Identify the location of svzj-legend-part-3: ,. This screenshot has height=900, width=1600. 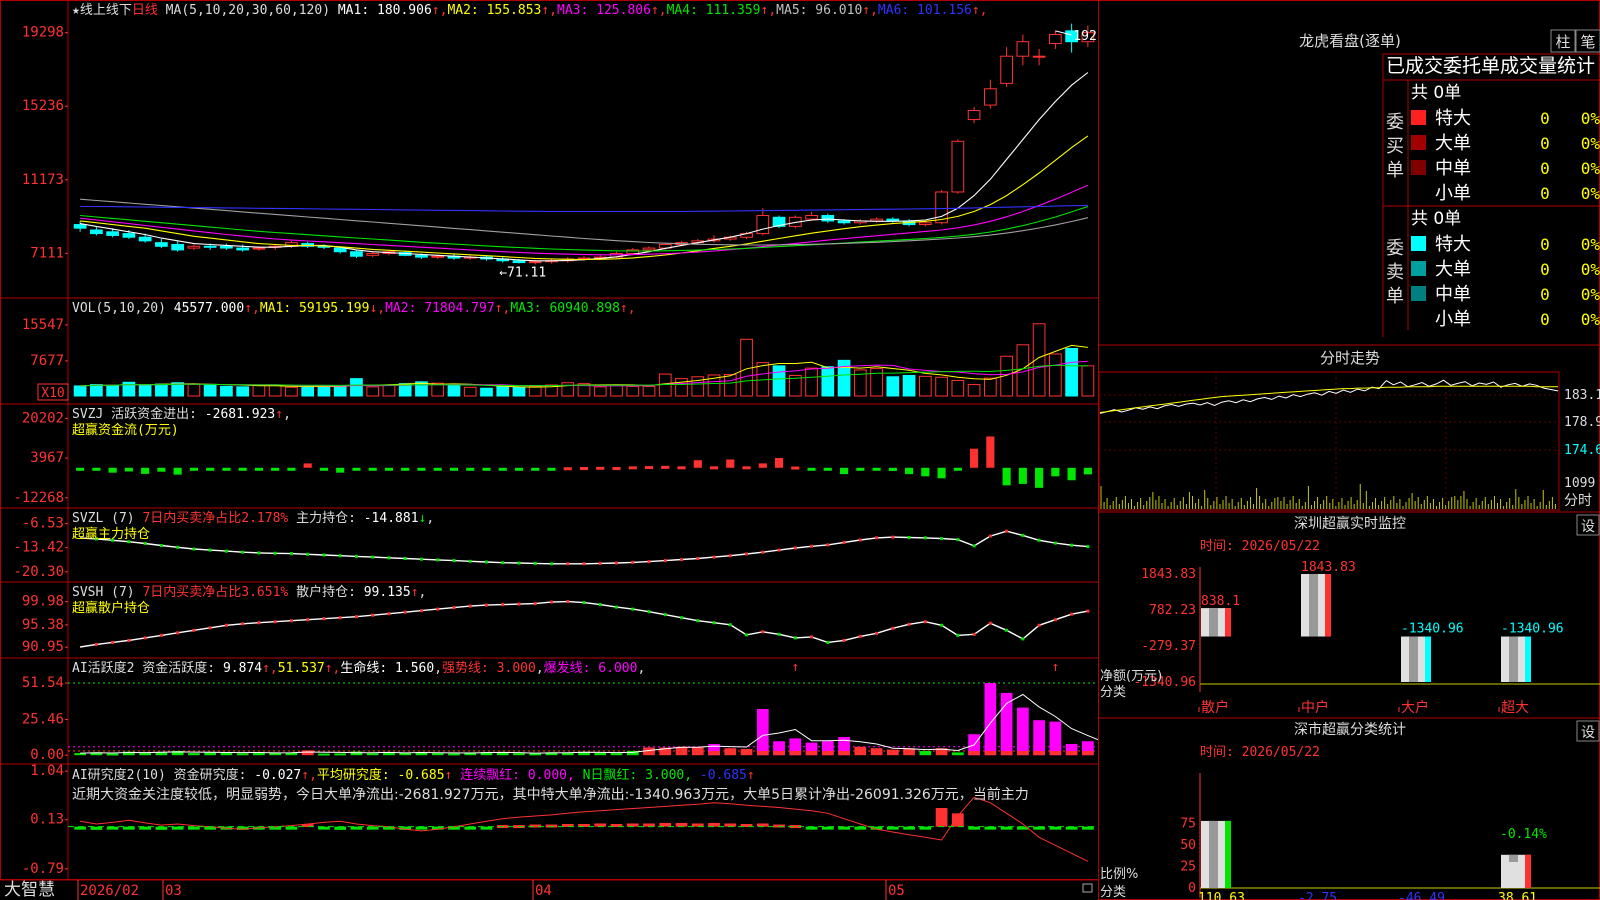
(287, 414).